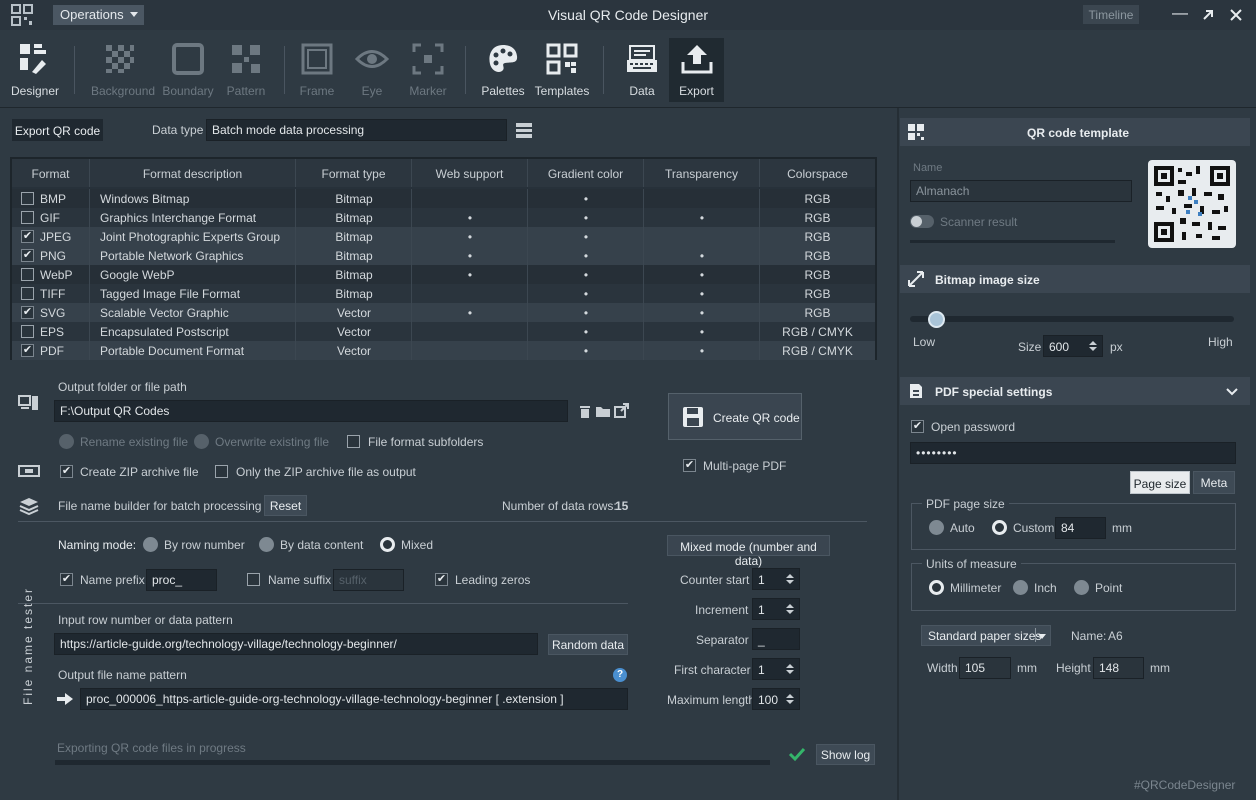 Image resolution: width=1256 pixels, height=800 pixels. Describe the element at coordinates (1208, 15) in the screenshot. I see `maximize-icon` at that location.